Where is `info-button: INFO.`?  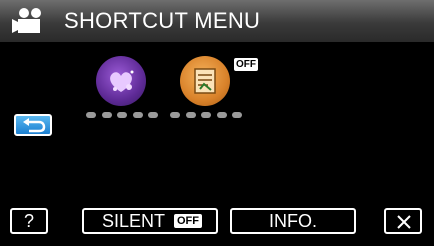 info-button: INFO. is located at coordinates (293, 221).